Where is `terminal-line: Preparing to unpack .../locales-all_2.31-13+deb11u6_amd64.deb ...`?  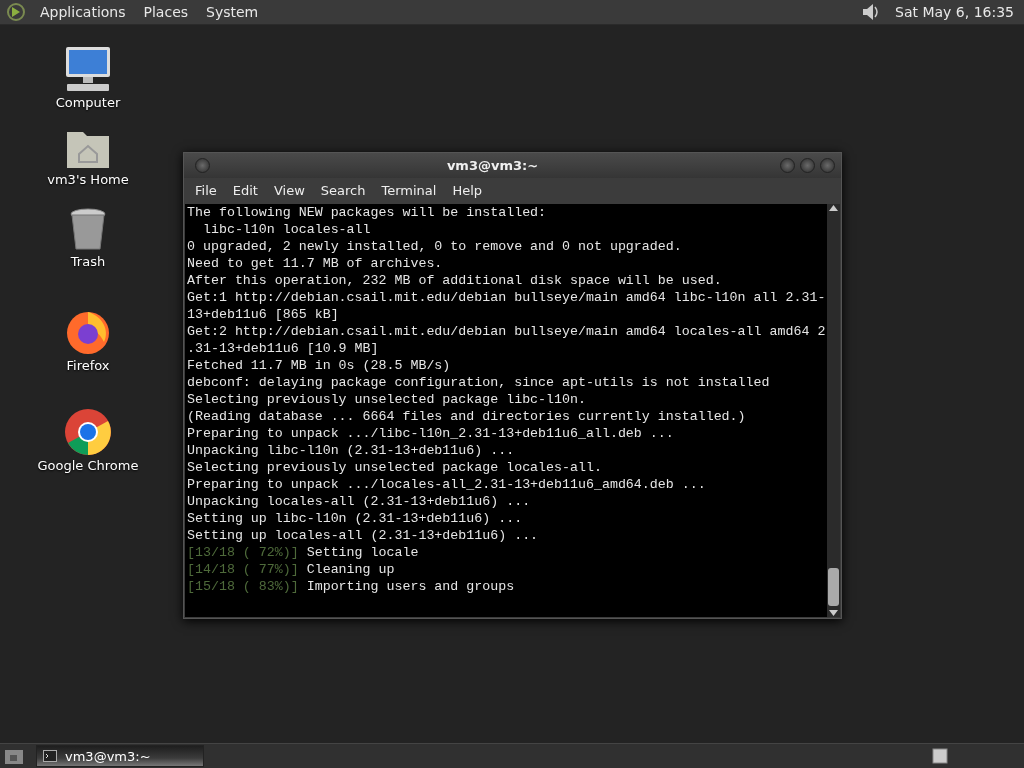 terminal-line: Preparing to unpack .../locales-all_2.31-13+deb11u6_amd64.deb ... is located at coordinates (446, 484).